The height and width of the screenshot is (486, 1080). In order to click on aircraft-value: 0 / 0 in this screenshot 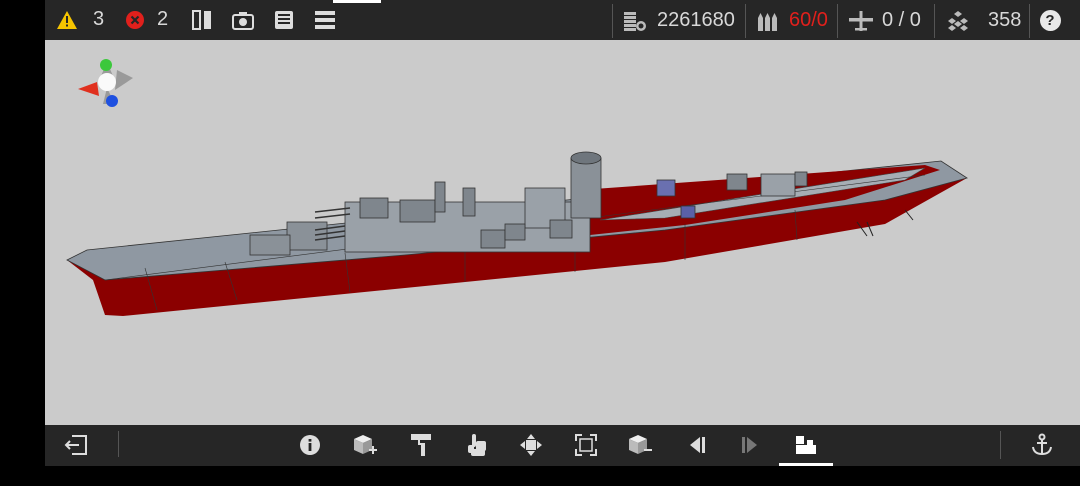, I will do `click(901, 20)`.